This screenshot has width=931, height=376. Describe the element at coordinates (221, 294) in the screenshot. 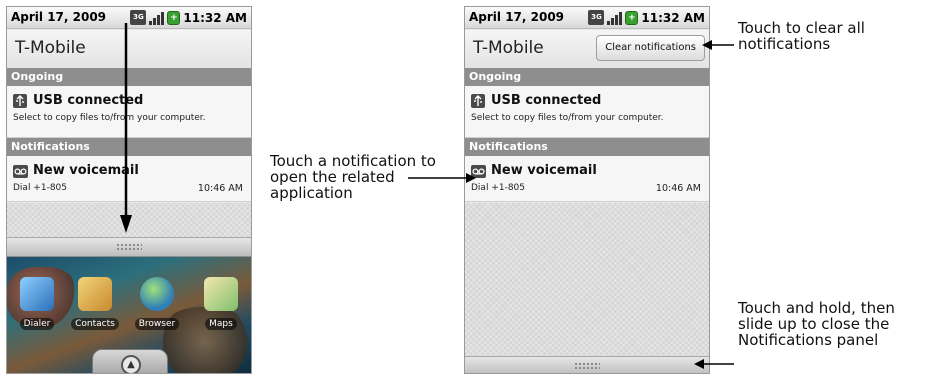

I see `maps-icon` at that location.